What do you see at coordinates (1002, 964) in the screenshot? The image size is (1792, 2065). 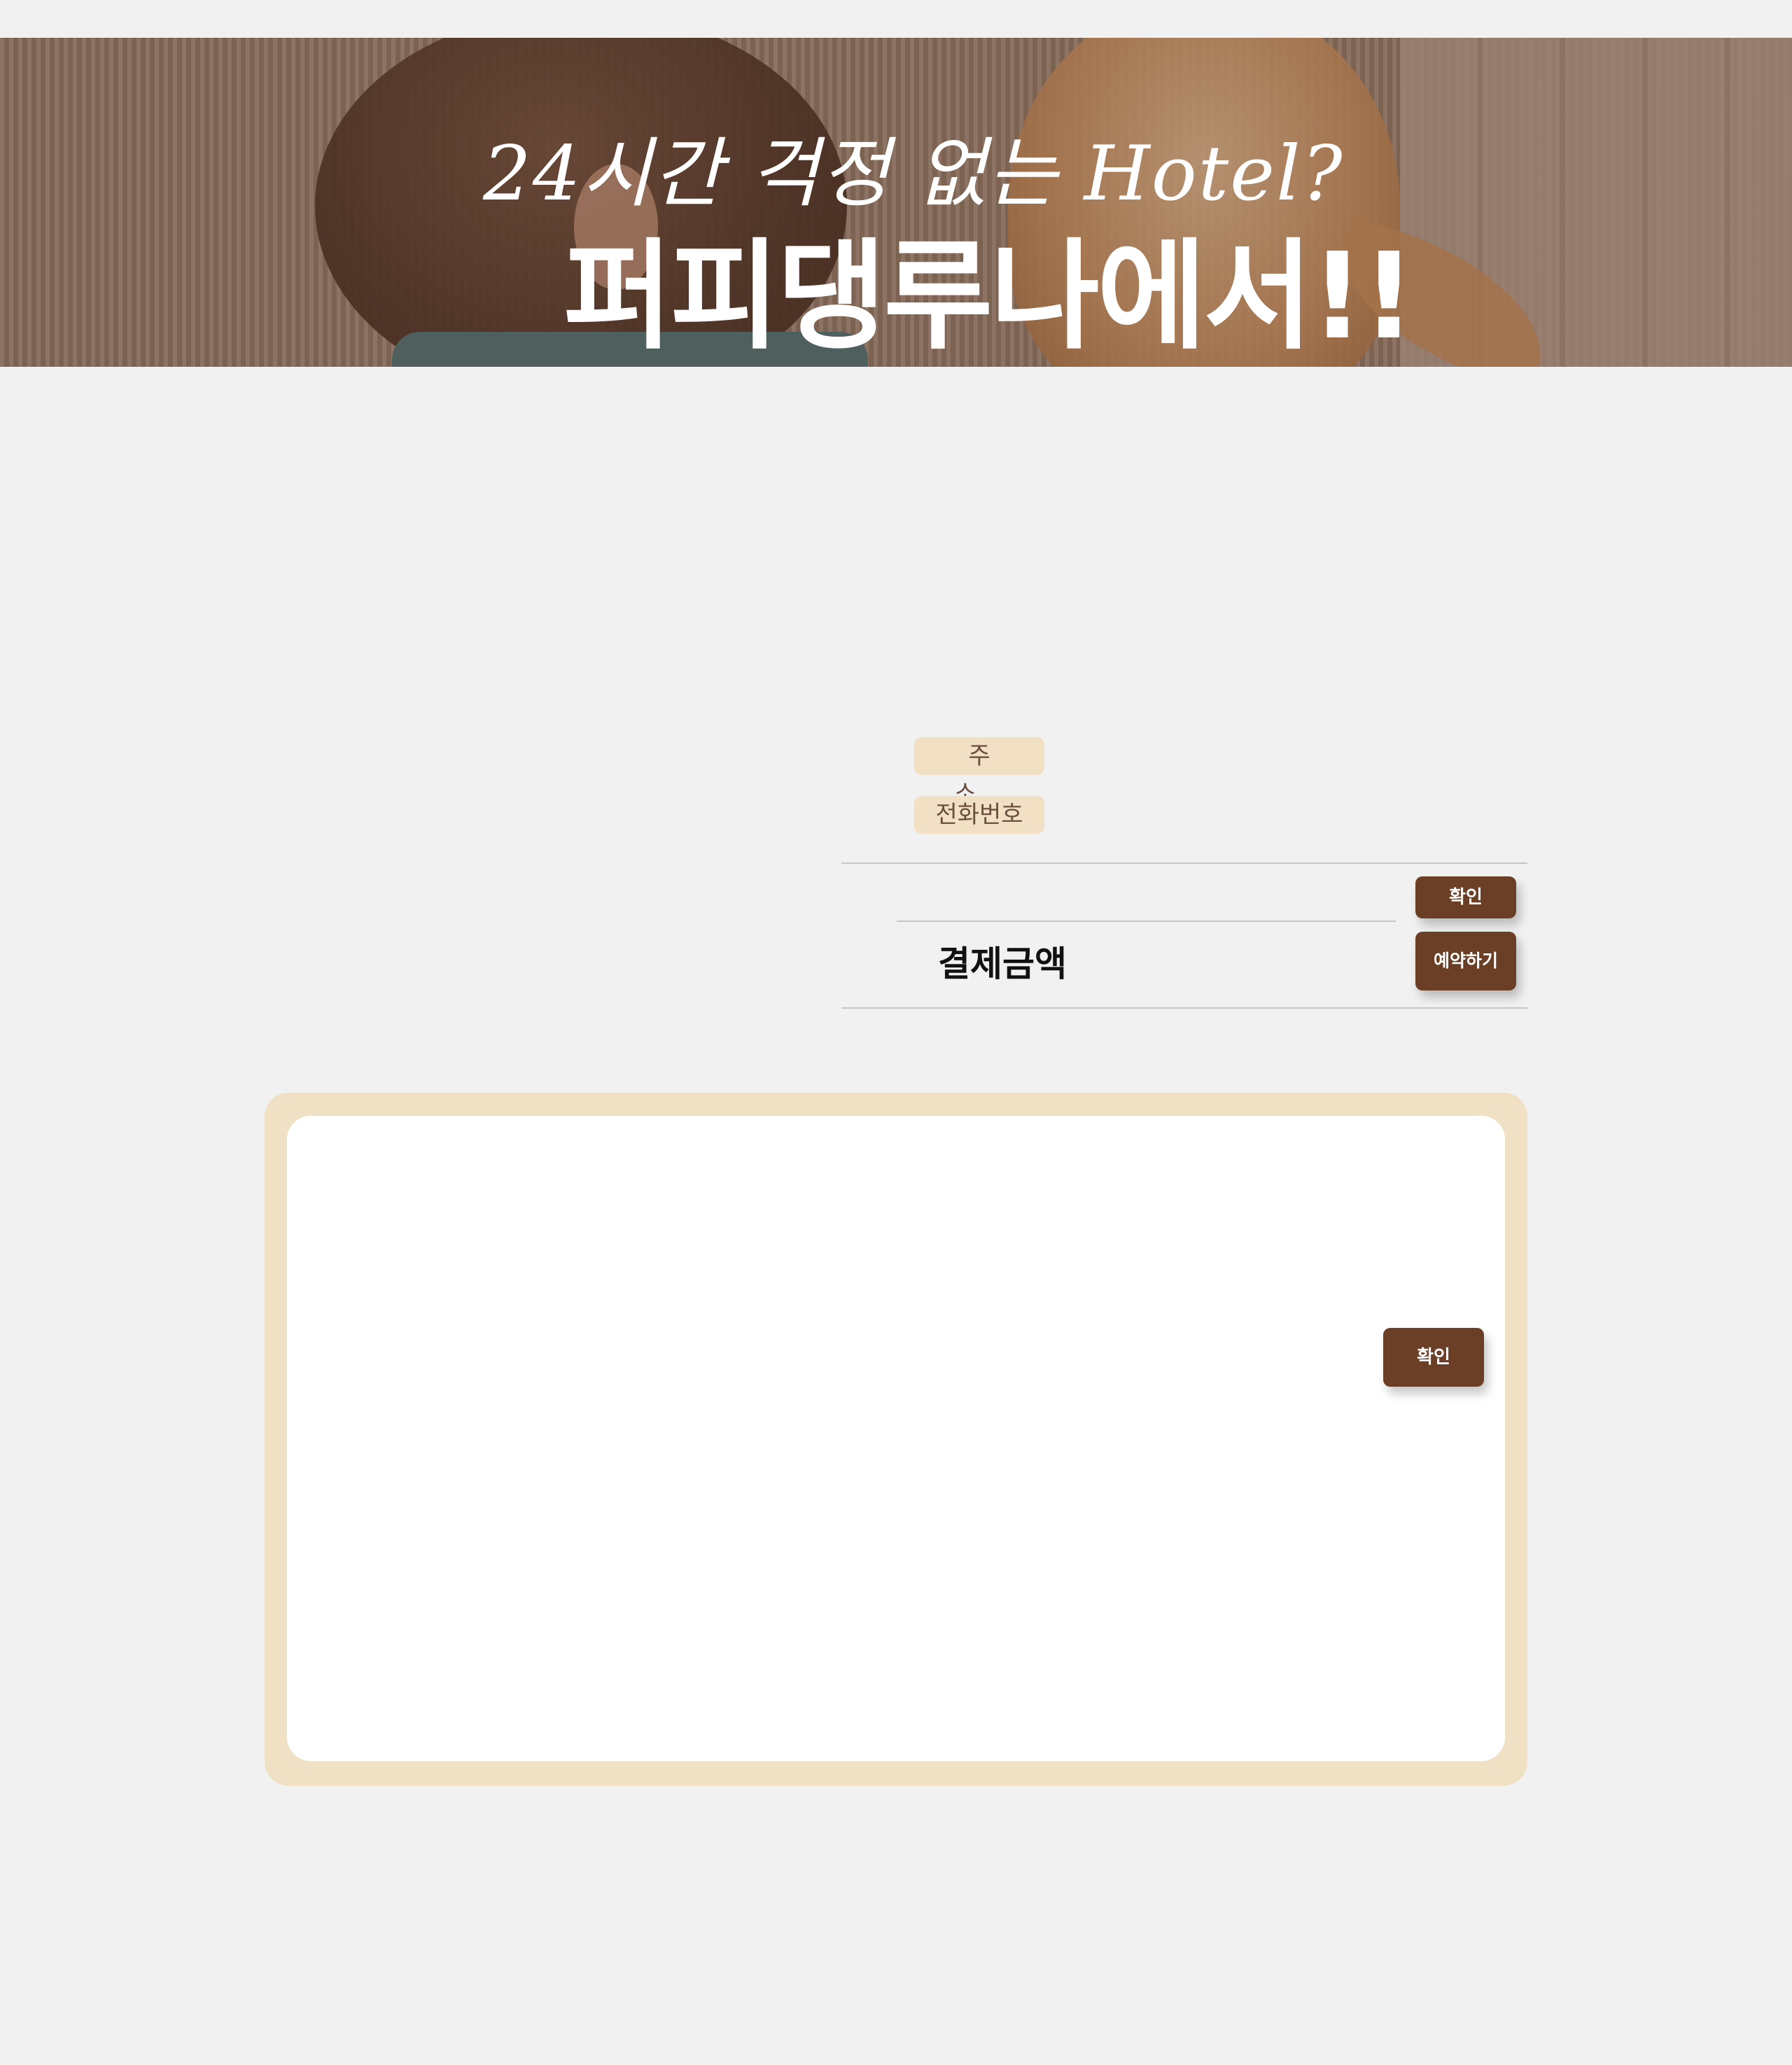 I see `payment-amount-label: 결제금액` at bounding box center [1002, 964].